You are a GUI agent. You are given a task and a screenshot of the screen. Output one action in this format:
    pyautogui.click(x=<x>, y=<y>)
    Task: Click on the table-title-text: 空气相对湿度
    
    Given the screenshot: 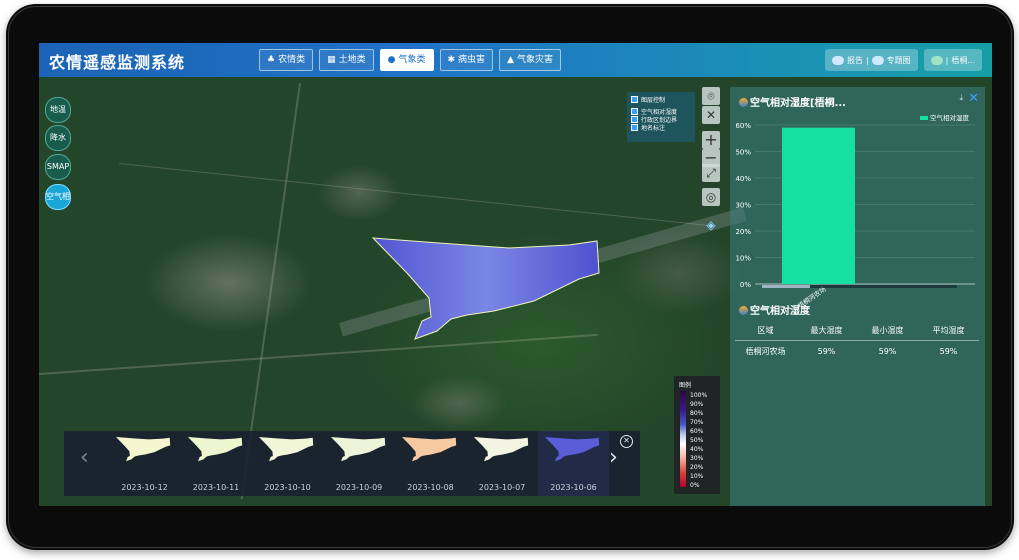 What is the action you would take?
    pyautogui.click(x=780, y=311)
    